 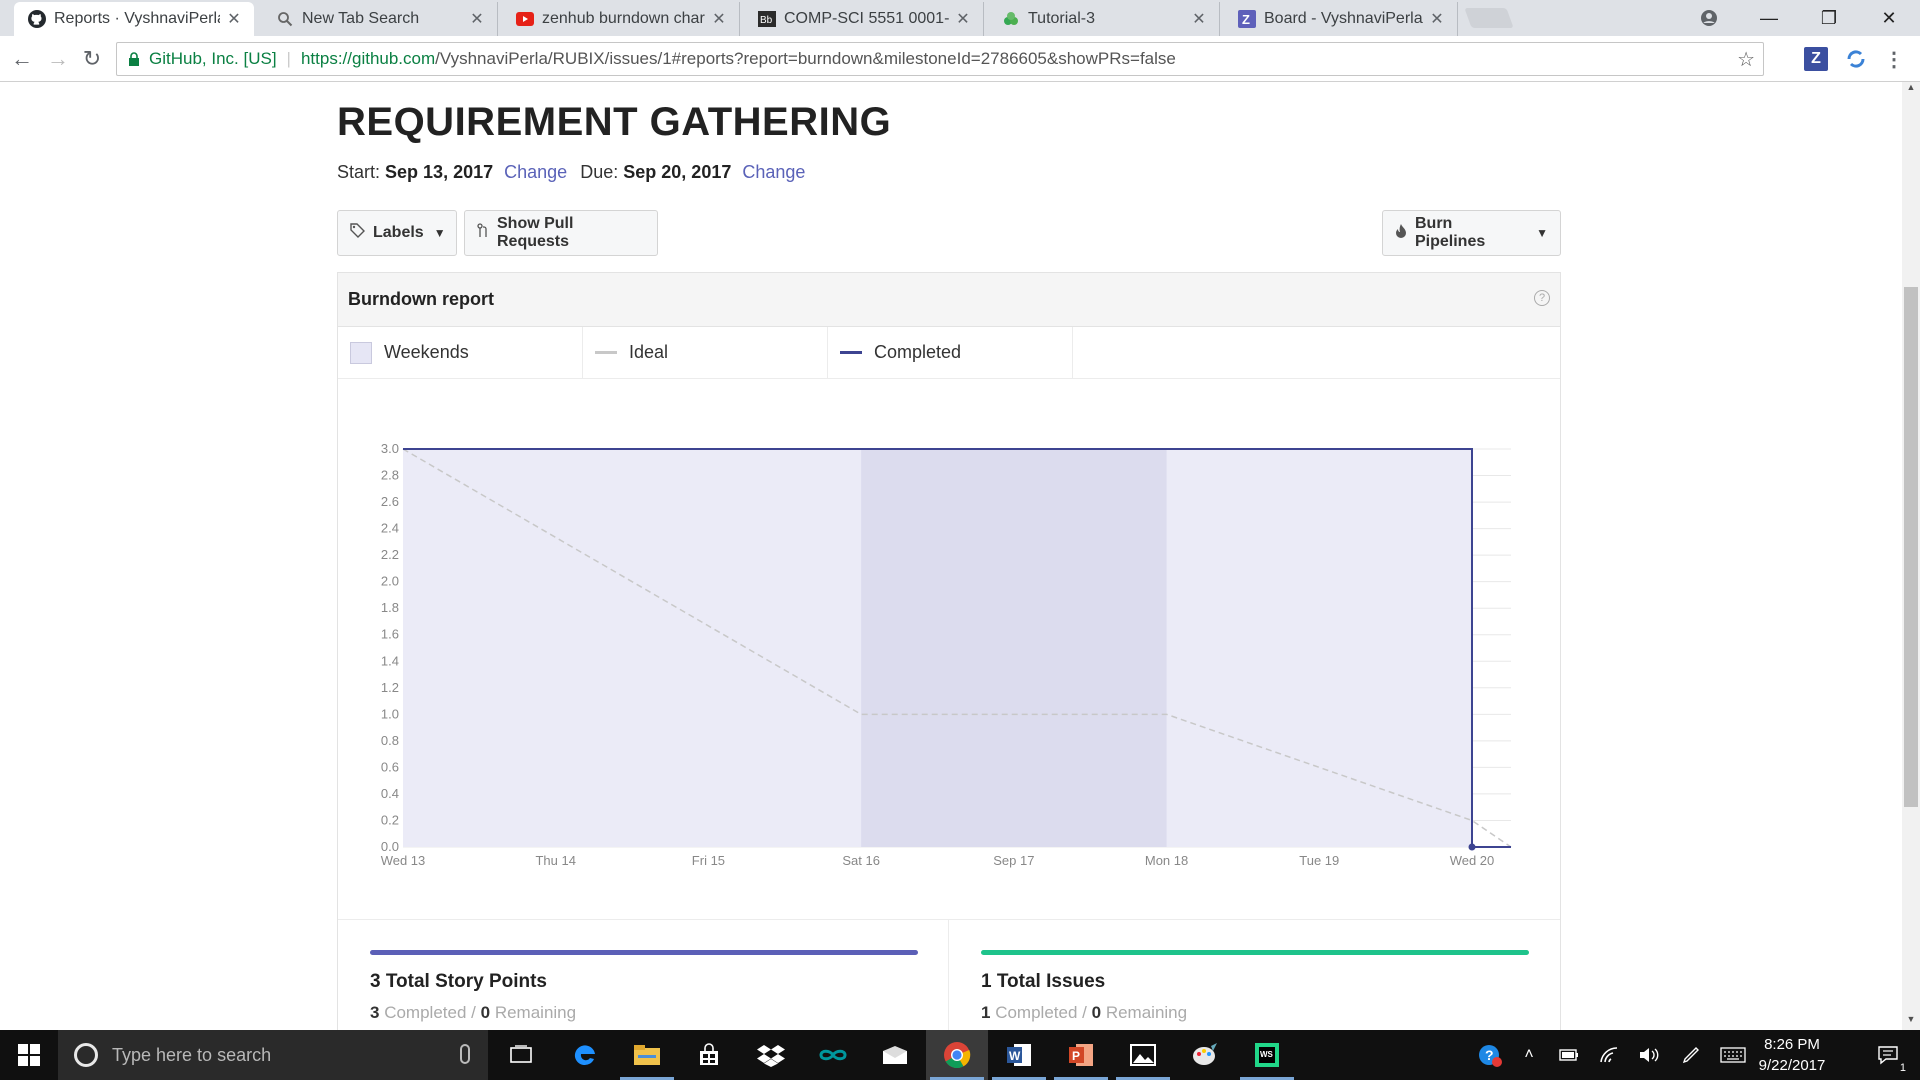 I want to click on zenhub-icon: Z, so click(x=1247, y=19).